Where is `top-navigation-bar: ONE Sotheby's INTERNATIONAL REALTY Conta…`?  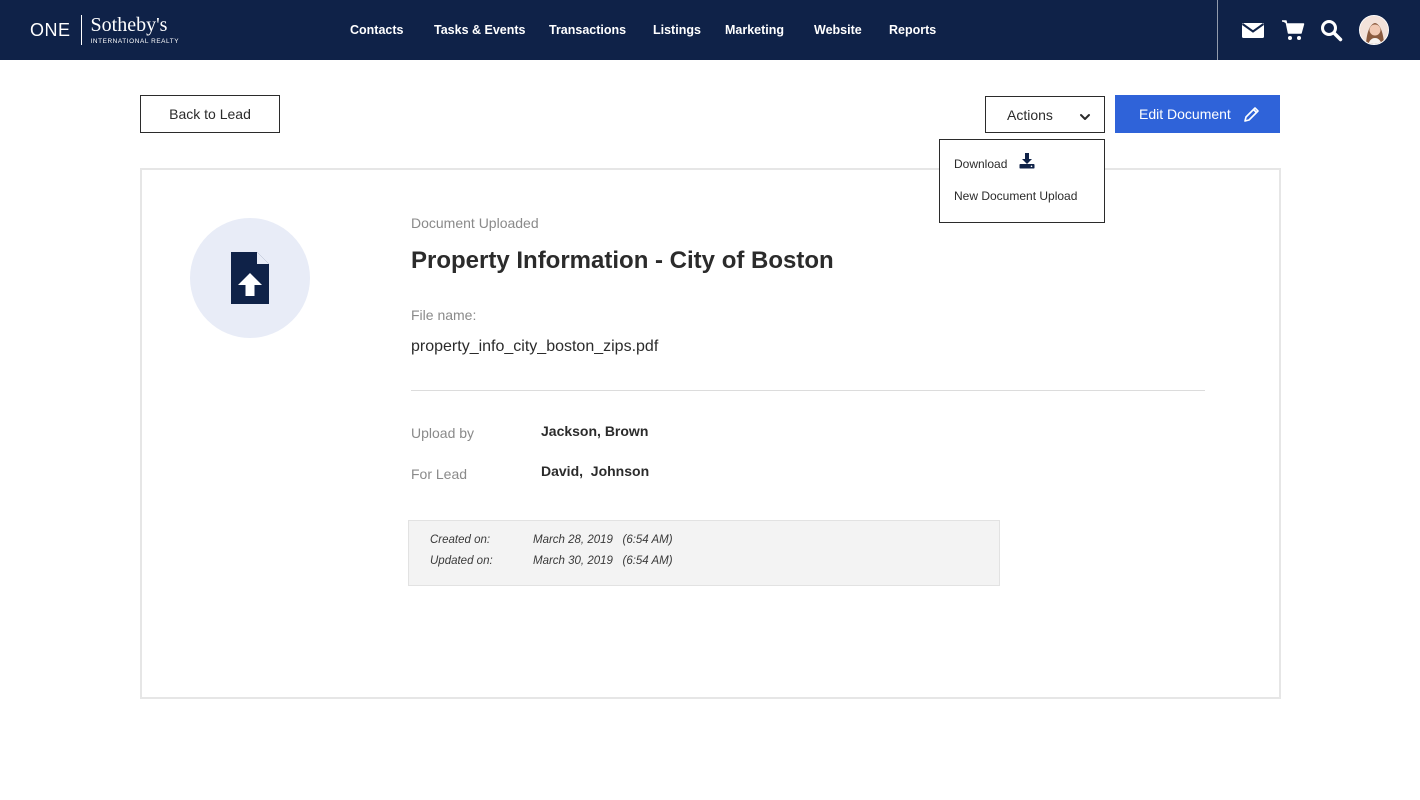 top-navigation-bar: ONE Sotheby's INTERNATIONAL REALTY Conta… is located at coordinates (710, 30).